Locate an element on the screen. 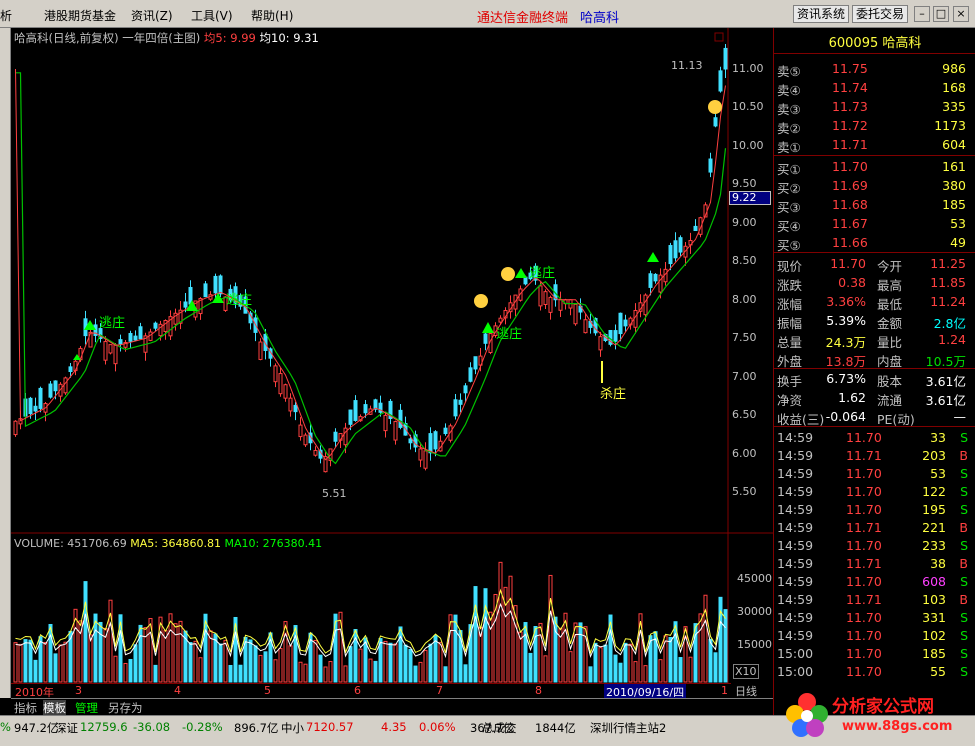 Image resolution: width=975 pixels, height=746 pixels. tick-row: 14:59 11.71 221 B is located at coordinates (874, 527).